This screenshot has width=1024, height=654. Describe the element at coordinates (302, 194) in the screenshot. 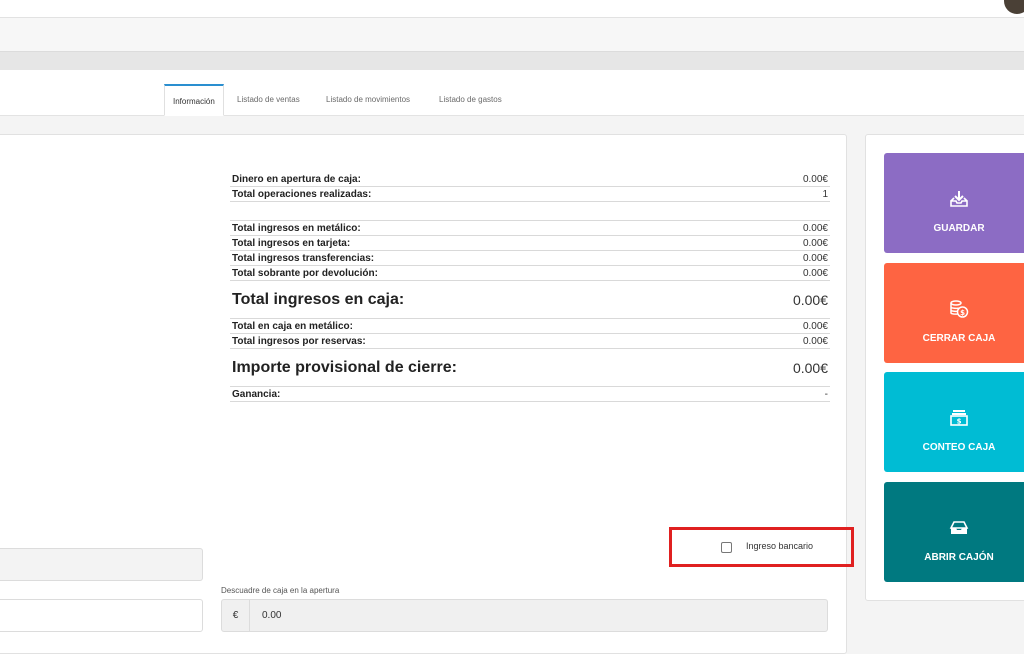

I see `stat-label: Total operaciones realizadas:` at that location.